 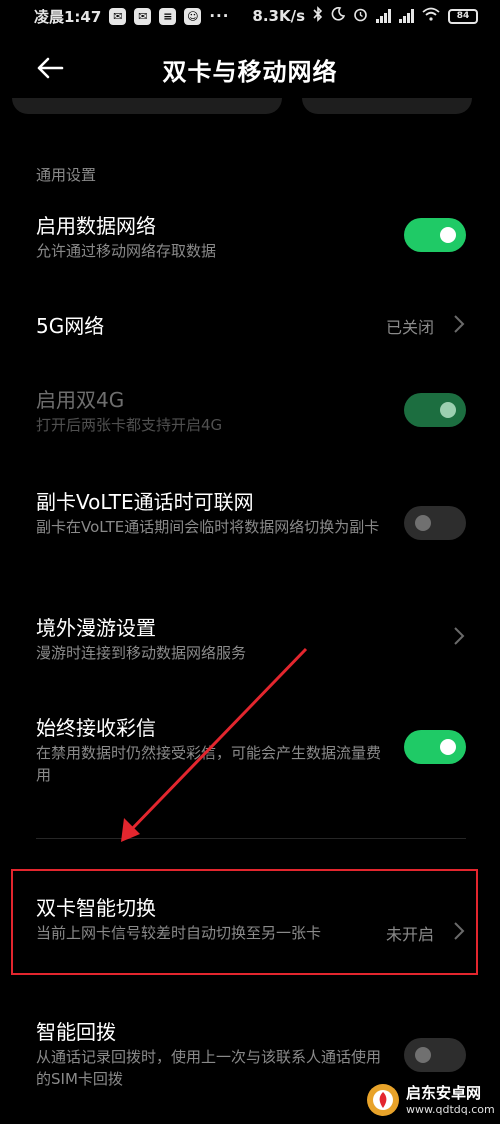 What do you see at coordinates (435, 747) in the screenshot?
I see `mms-toggle` at bounding box center [435, 747].